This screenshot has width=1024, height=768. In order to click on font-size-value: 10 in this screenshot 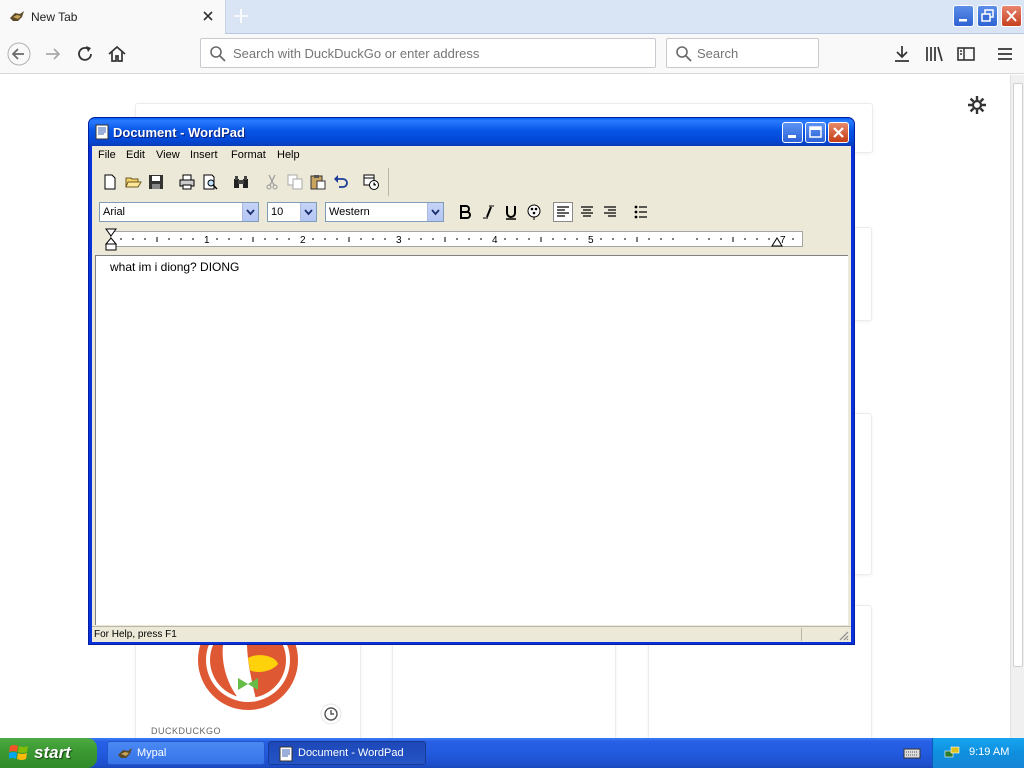, I will do `click(277, 212)`.